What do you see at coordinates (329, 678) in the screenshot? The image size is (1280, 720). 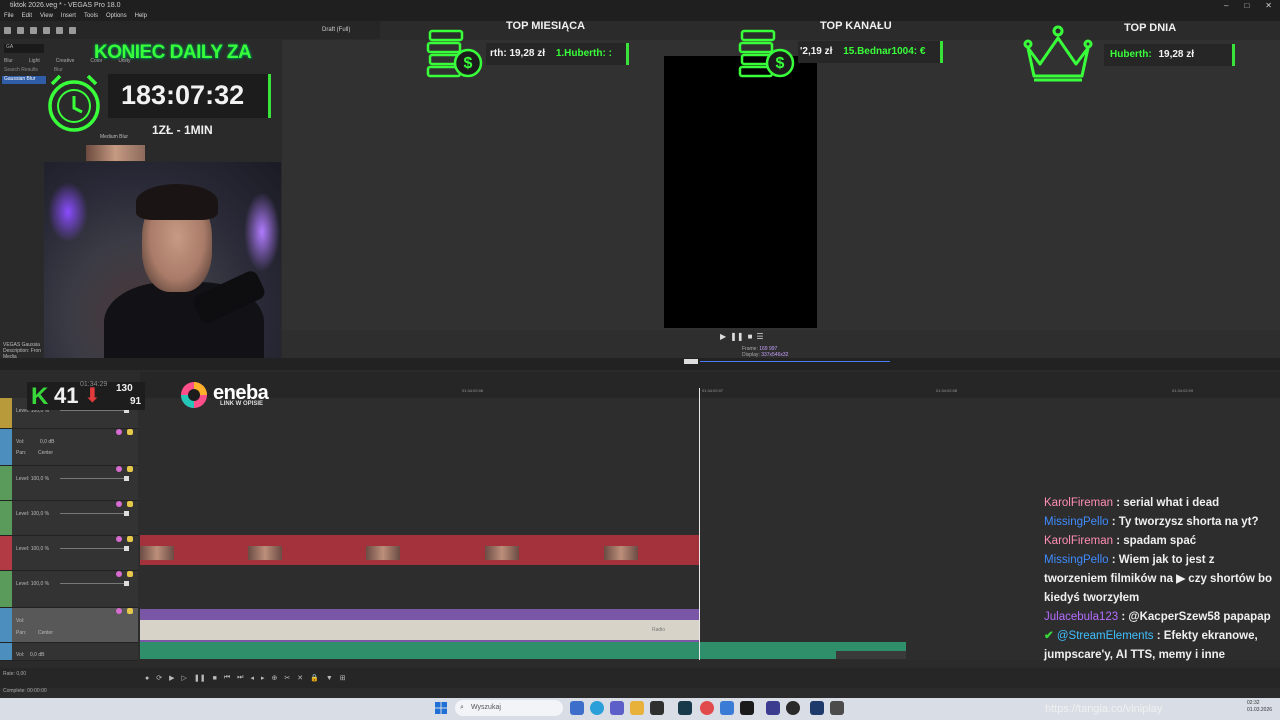 I see `marker-icon: ▼` at bounding box center [329, 678].